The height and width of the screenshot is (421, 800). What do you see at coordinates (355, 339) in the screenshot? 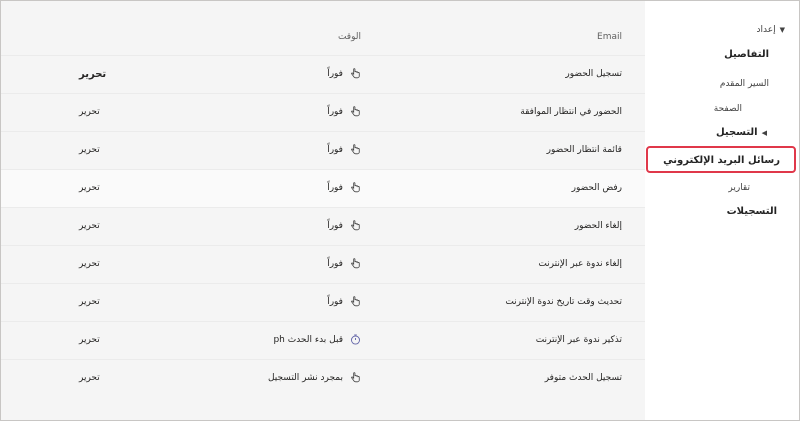
I see `timer-icon` at bounding box center [355, 339].